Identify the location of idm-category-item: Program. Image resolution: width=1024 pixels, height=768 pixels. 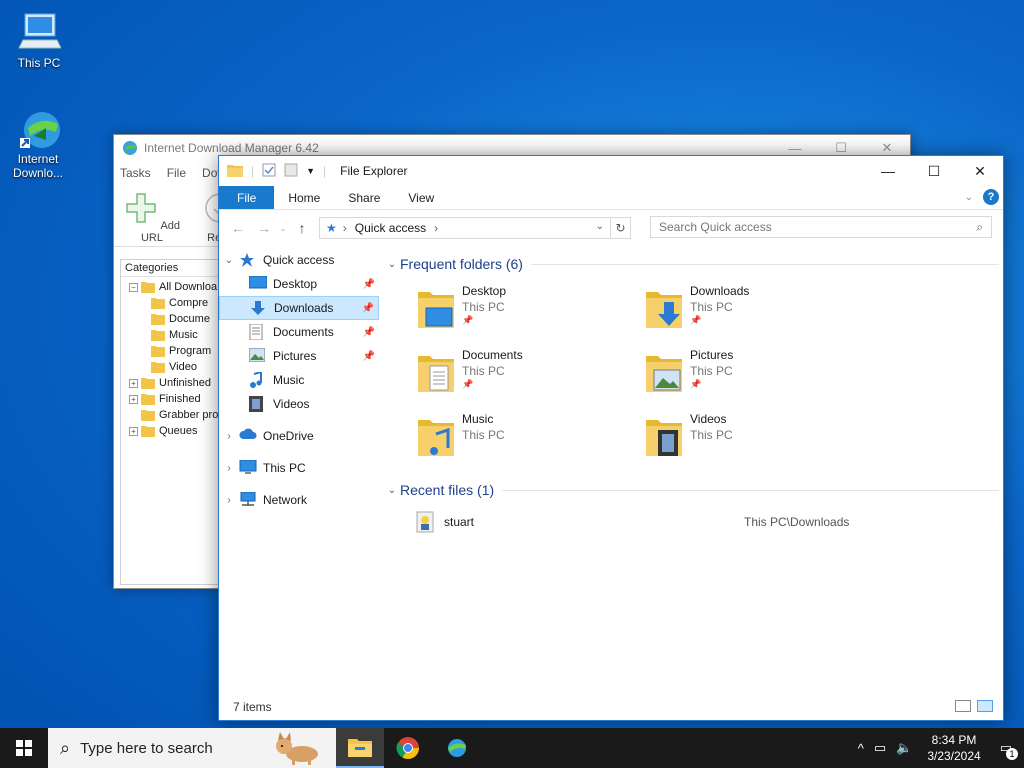
(174, 351).